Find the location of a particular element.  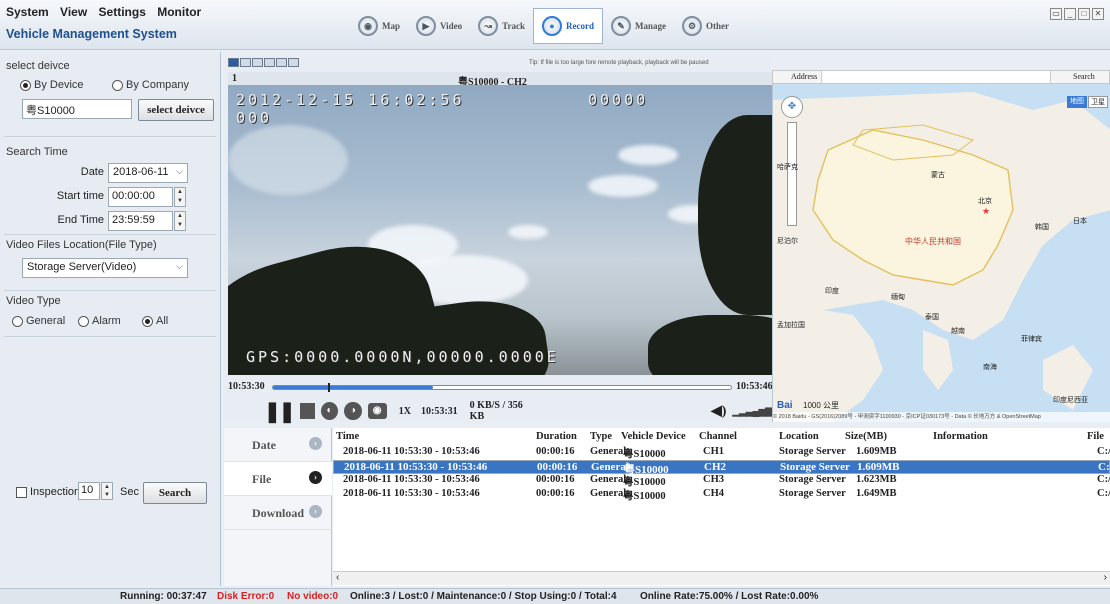

nav-other-button: ⚙ Other is located at coordinates (705, 26).